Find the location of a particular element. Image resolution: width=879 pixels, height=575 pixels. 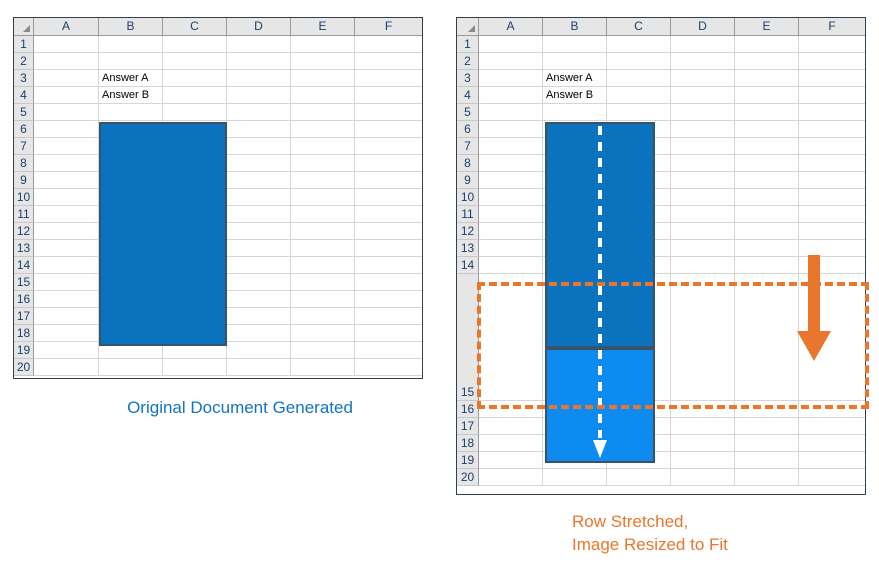

cell-E17 is located at coordinates (767, 426).